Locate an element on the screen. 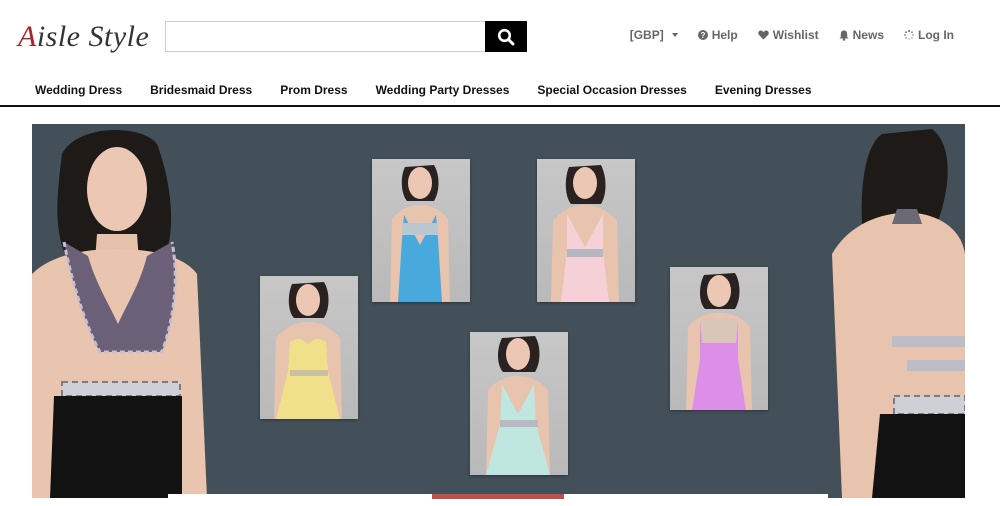 The width and height of the screenshot is (1000, 506). currency-label: [GBP] is located at coordinates (646, 35).